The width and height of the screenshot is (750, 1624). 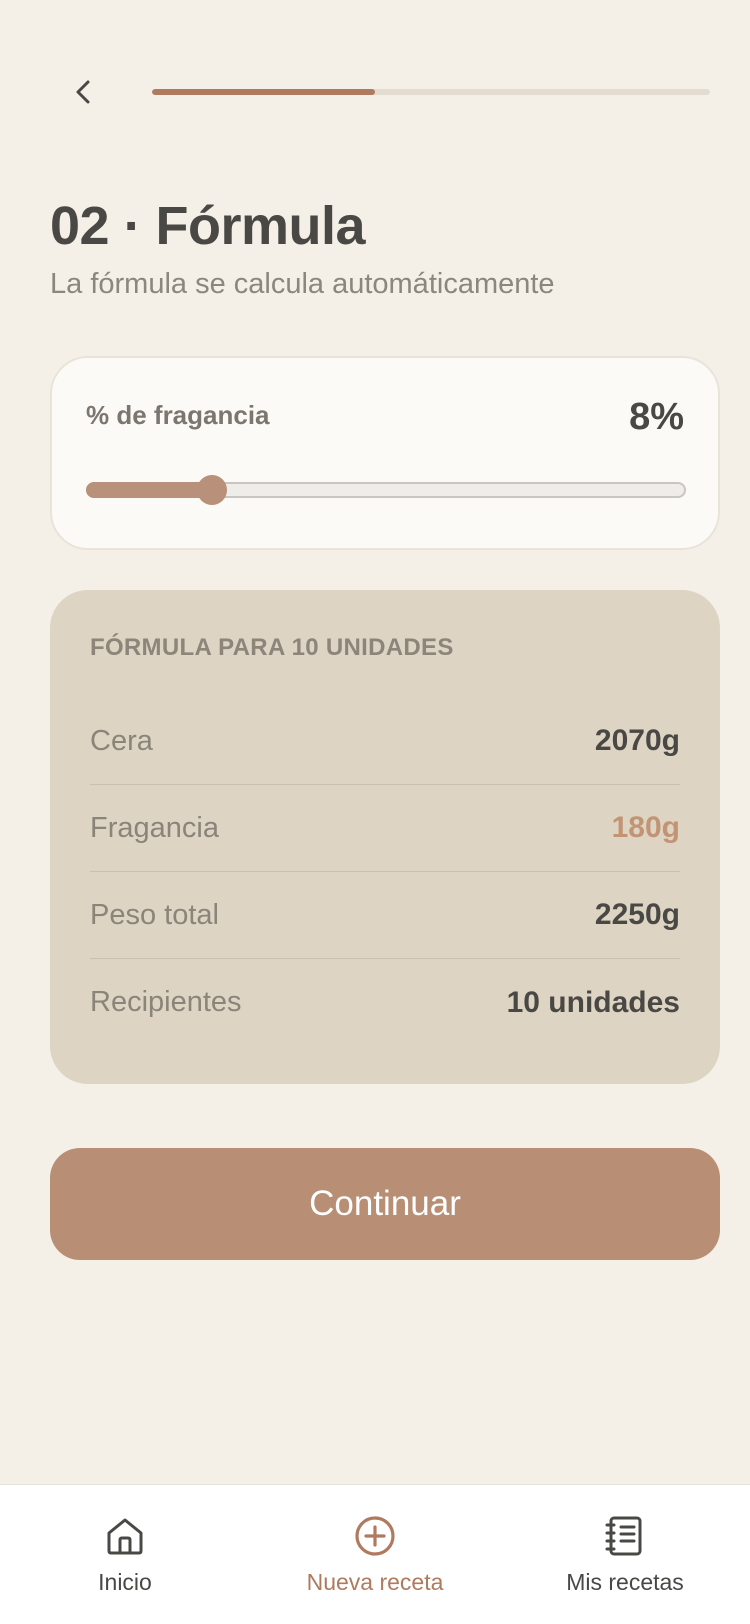 I want to click on back-button, so click(x=84, y=92).